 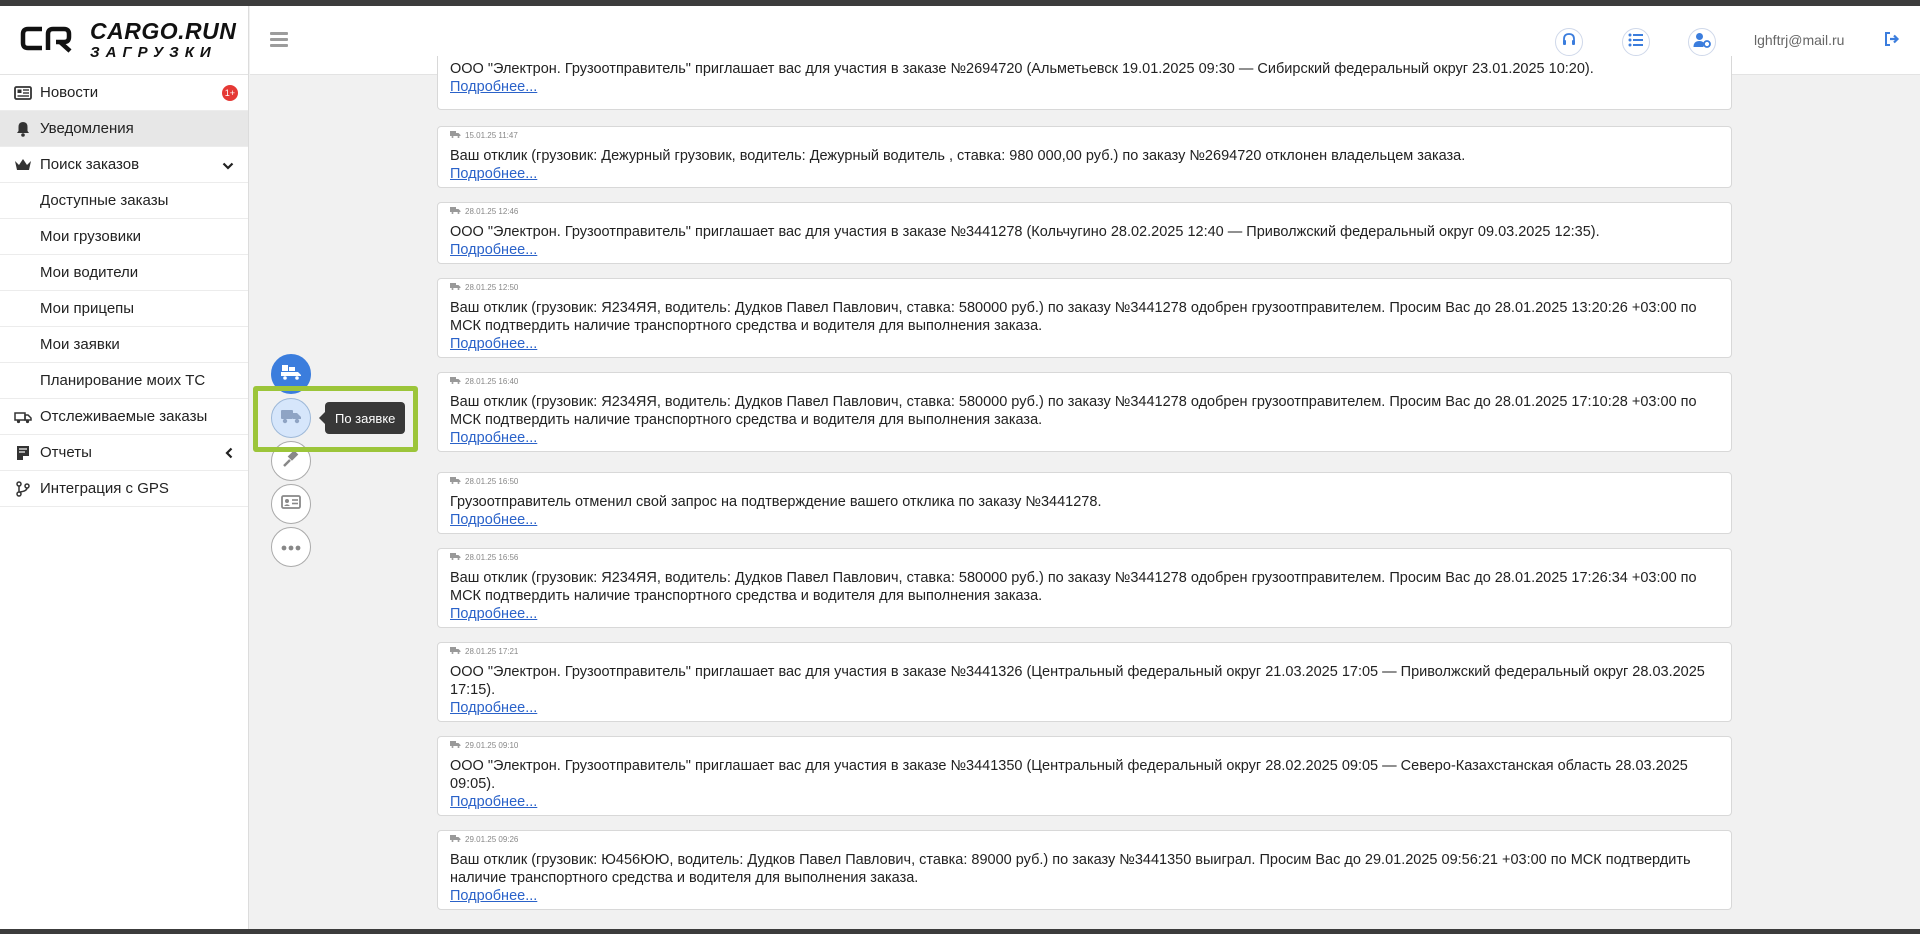 I want to click on chevron-down-icon, so click(x=228, y=166).